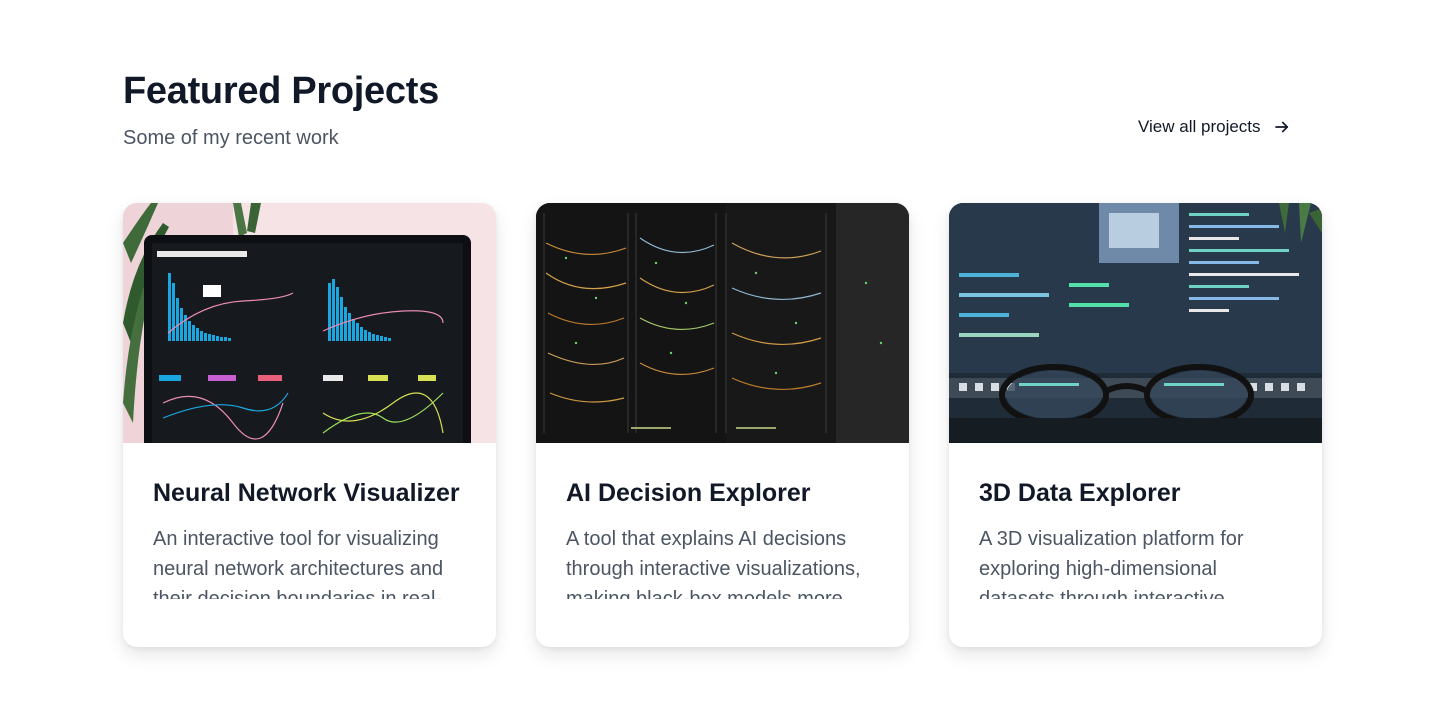 The image size is (1429, 703). What do you see at coordinates (1135, 323) in the screenshot?
I see `code-screen-glasses-image` at bounding box center [1135, 323].